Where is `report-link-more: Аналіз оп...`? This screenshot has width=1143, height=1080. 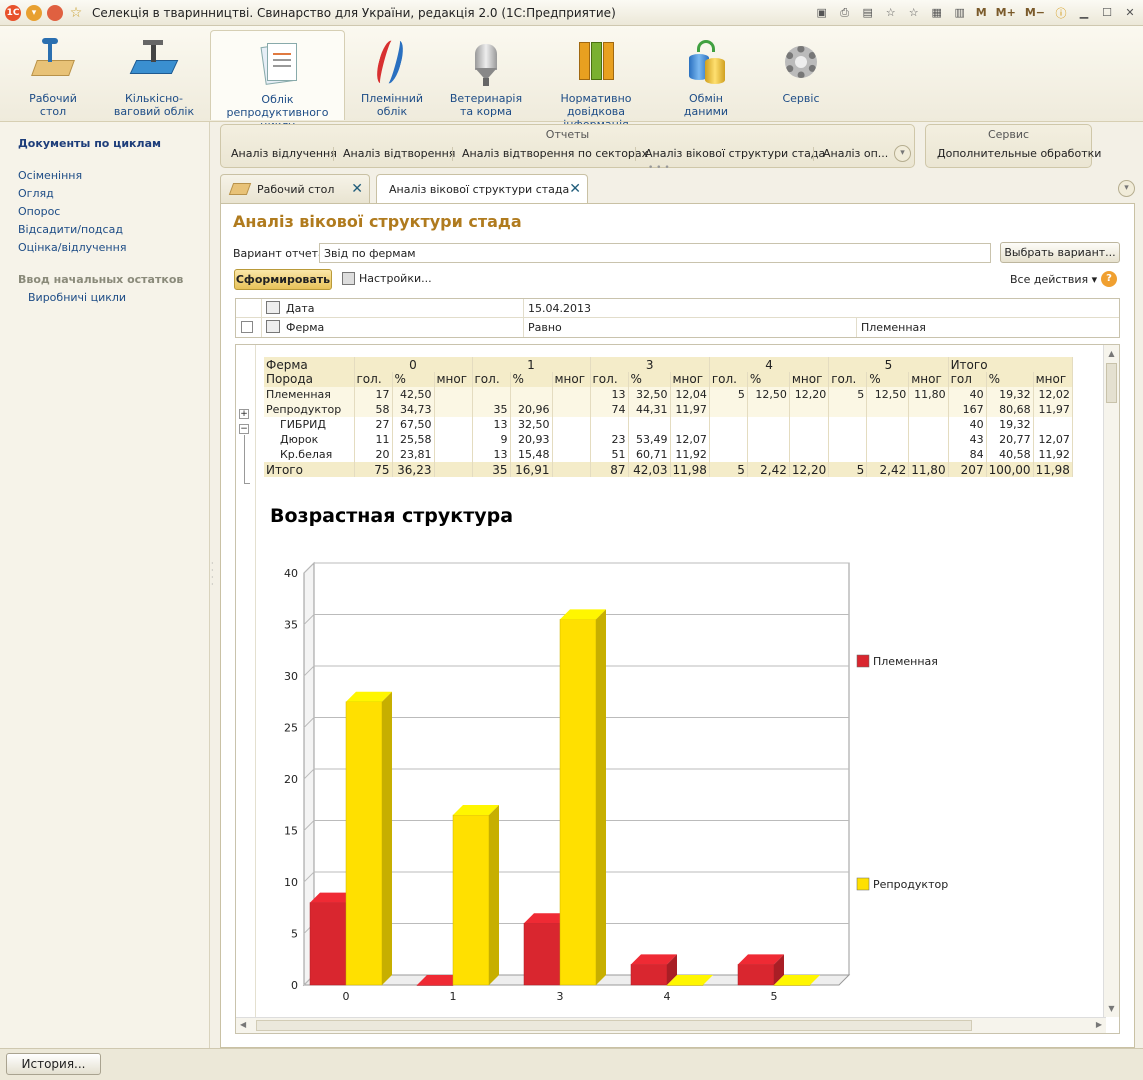 report-link-more: Аналіз оп... is located at coordinates (855, 153).